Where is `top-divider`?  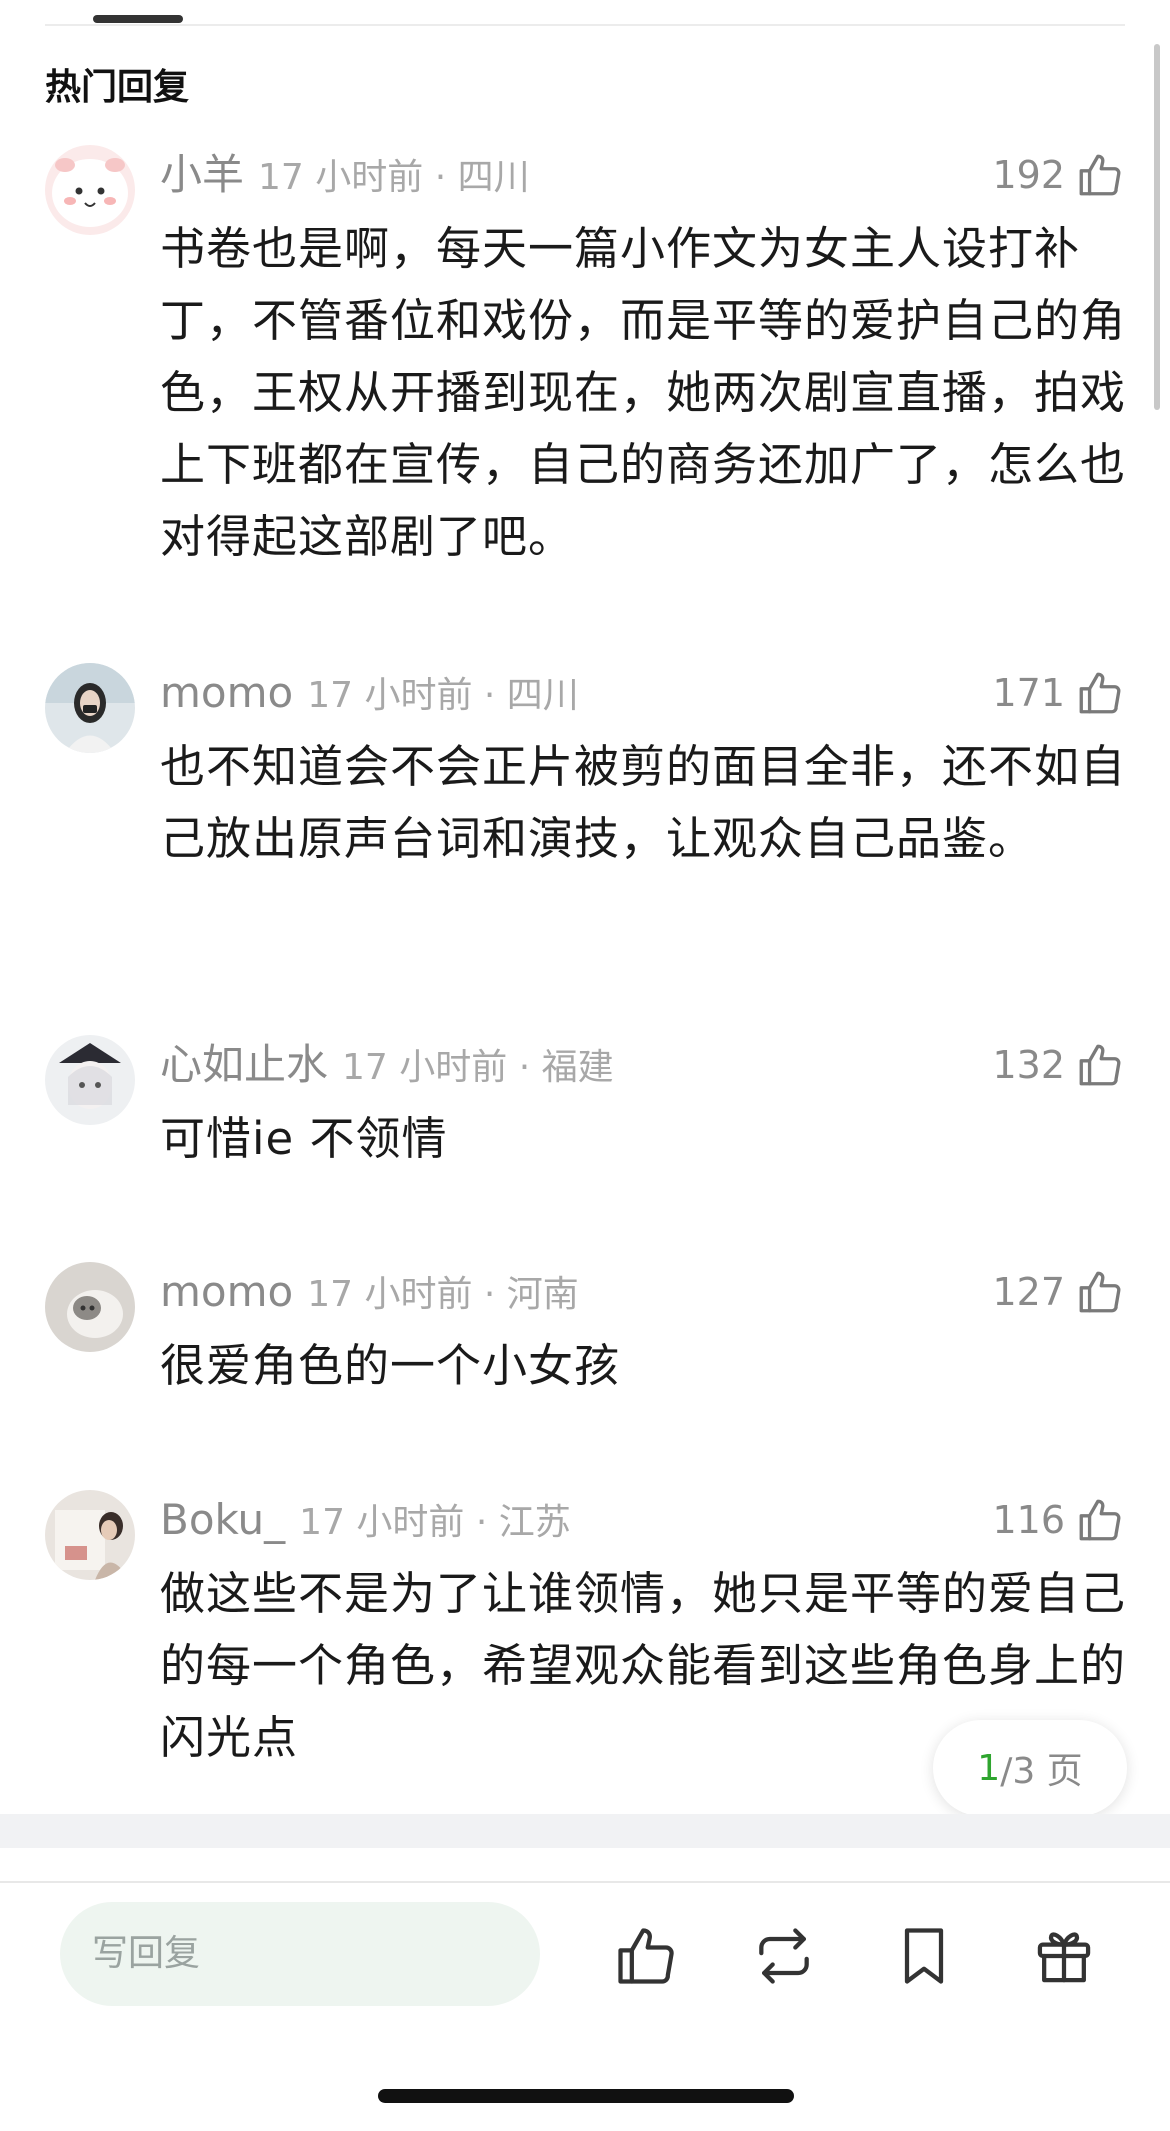
top-divider is located at coordinates (585, 25).